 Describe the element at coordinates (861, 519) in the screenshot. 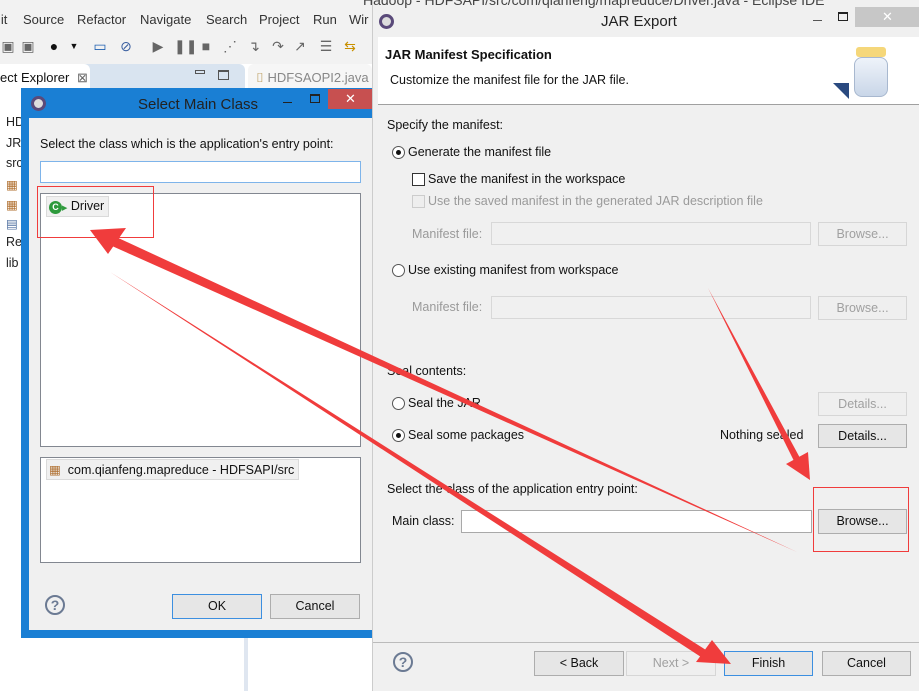

I see `highlight-box-browse` at that location.